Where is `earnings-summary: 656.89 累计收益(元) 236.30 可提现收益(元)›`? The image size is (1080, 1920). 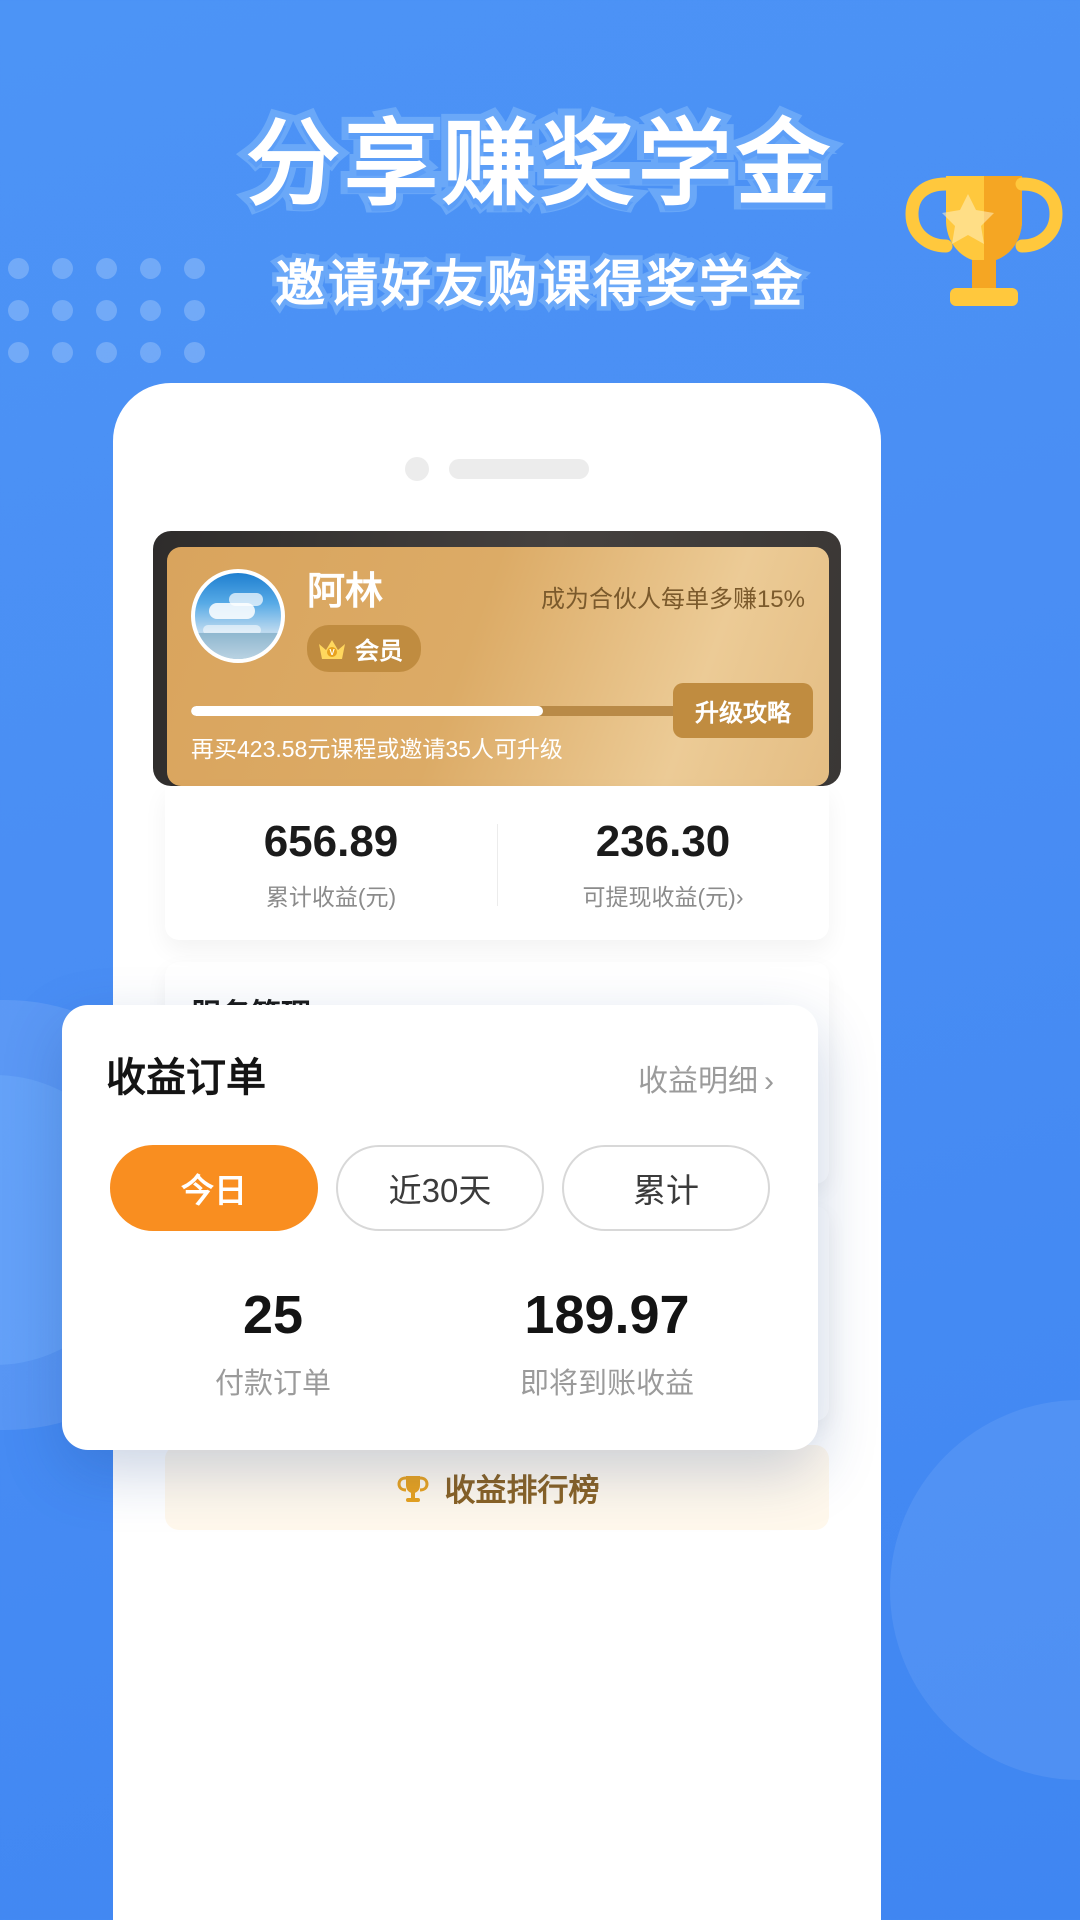
earnings-summary: 656.89 累计收益(元) 236.30 可提现收益(元)› is located at coordinates (497, 863).